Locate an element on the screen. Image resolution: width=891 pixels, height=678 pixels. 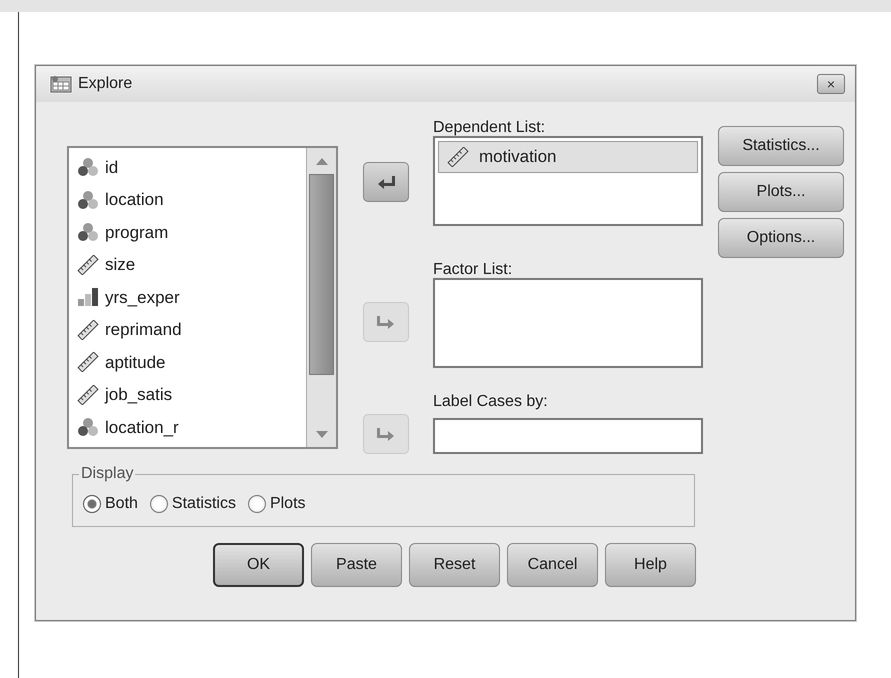
variable-item: yrs_exper is located at coordinates (142, 297).